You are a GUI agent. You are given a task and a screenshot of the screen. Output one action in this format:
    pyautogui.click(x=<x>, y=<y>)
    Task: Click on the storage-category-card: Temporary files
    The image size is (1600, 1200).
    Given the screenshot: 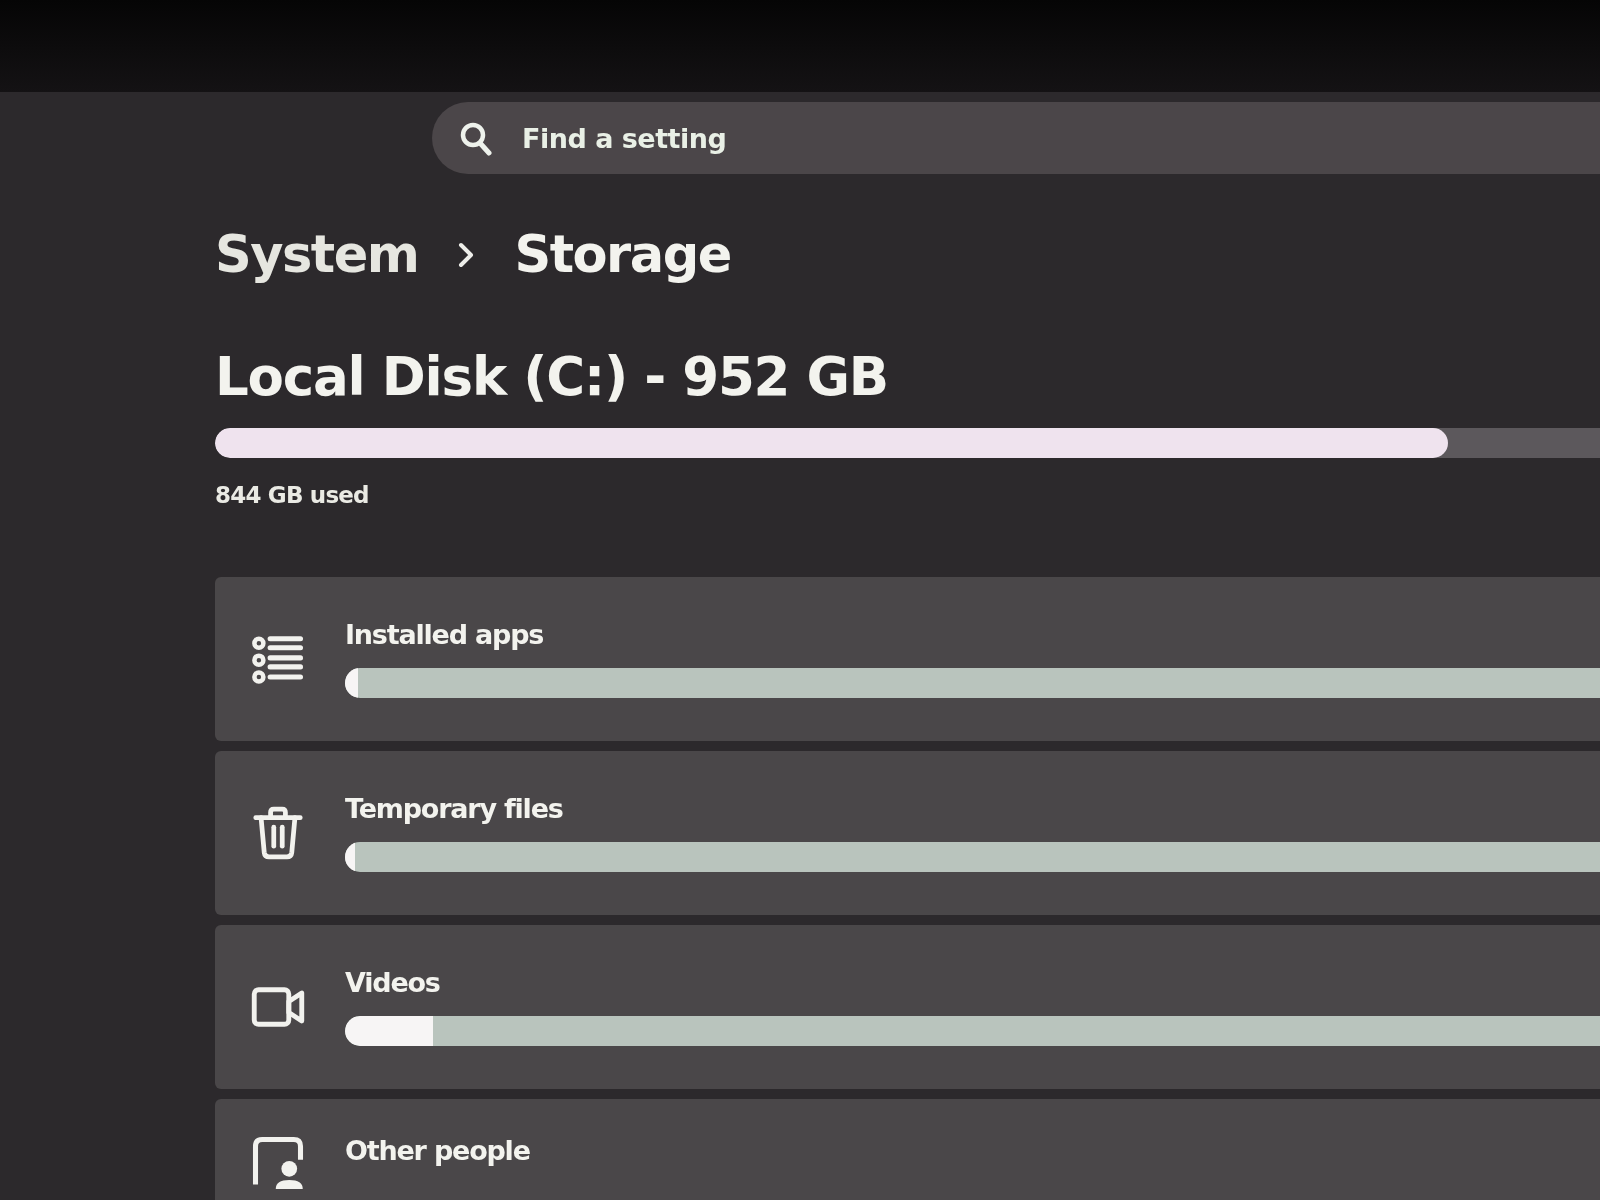 What is the action you would take?
    pyautogui.click(x=907, y=832)
    